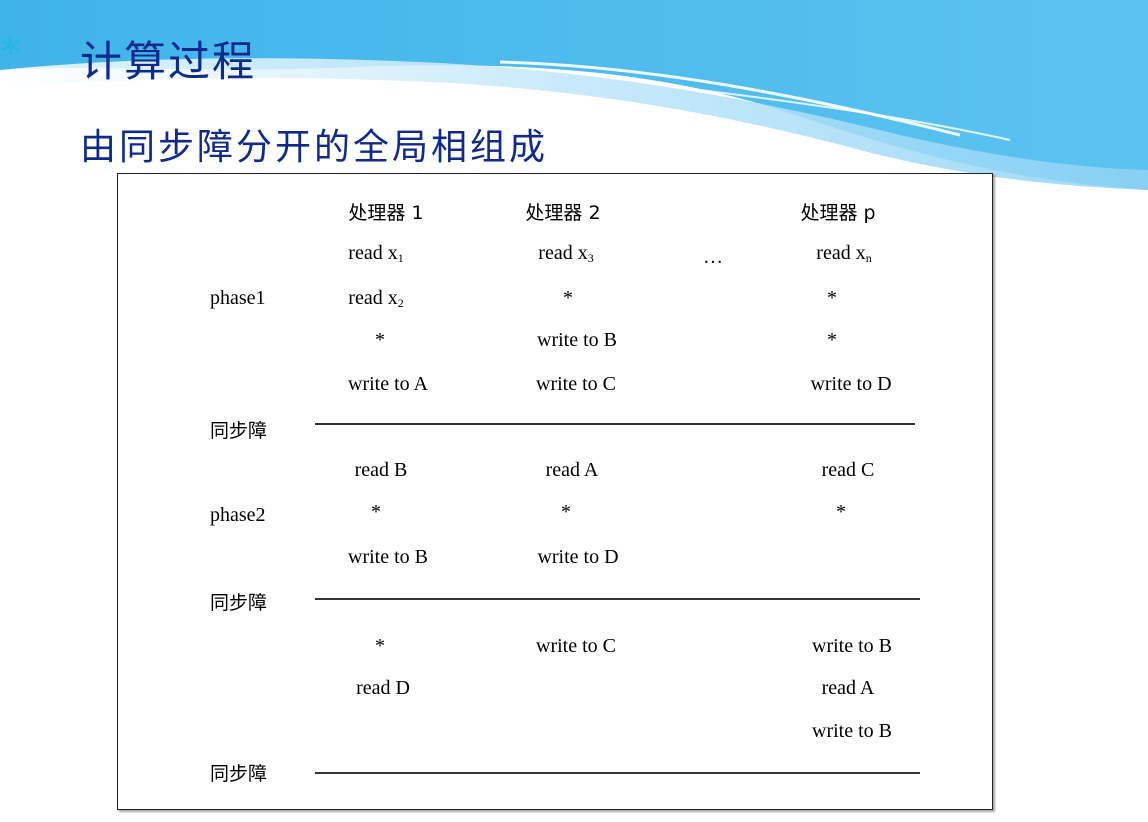 This screenshot has width=1148, height=822. Describe the element at coordinates (376, 253) in the screenshot. I see `p1-phase1-op-1: read x1` at that location.